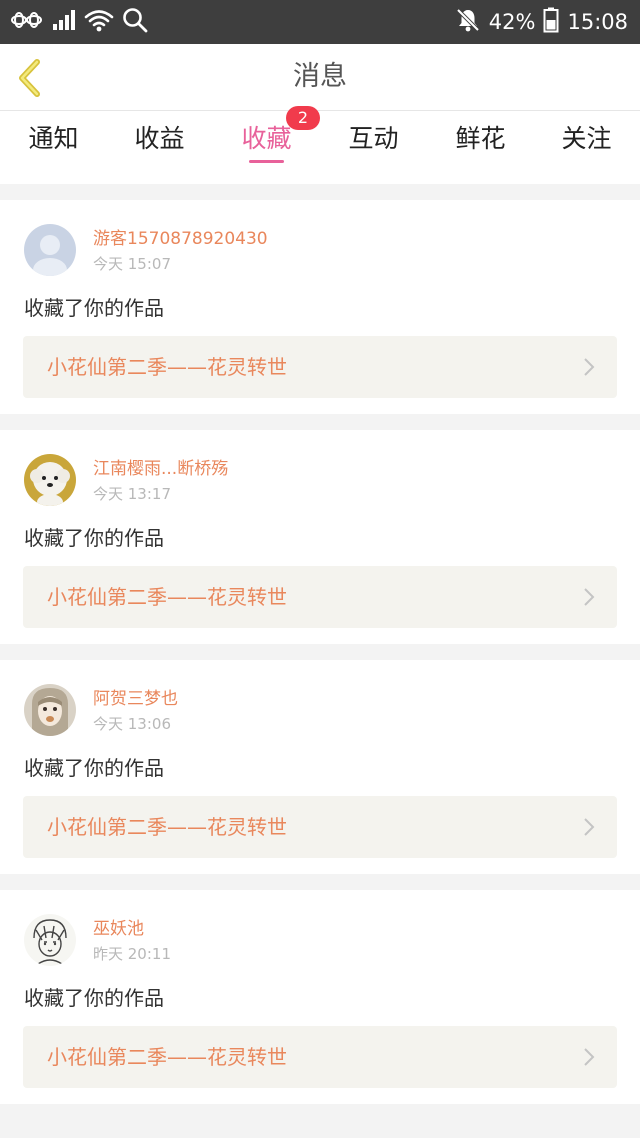 The image size is (640, 1138). I want to click on tab-label: 互动, so click(373, 138).